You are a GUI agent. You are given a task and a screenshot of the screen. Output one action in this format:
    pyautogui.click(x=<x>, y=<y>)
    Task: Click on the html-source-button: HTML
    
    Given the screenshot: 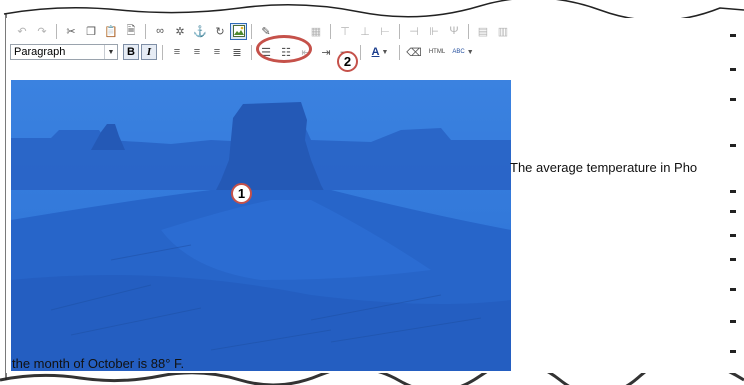 What is the action you would take?
    pyautogui.click(x=437, y=52)
    